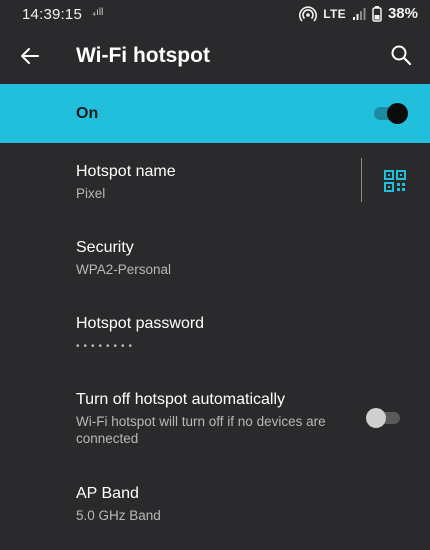  I want to click on setting-subtitle: Pixel, so click(91, 193).